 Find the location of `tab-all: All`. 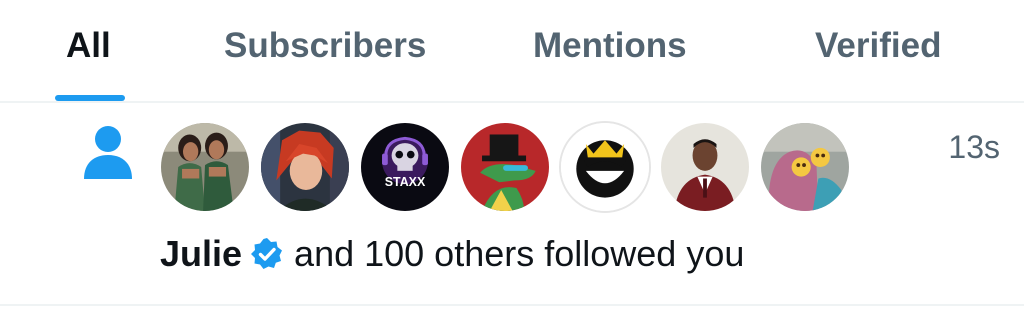

tab-all: All is located at coordinates (88, 46).